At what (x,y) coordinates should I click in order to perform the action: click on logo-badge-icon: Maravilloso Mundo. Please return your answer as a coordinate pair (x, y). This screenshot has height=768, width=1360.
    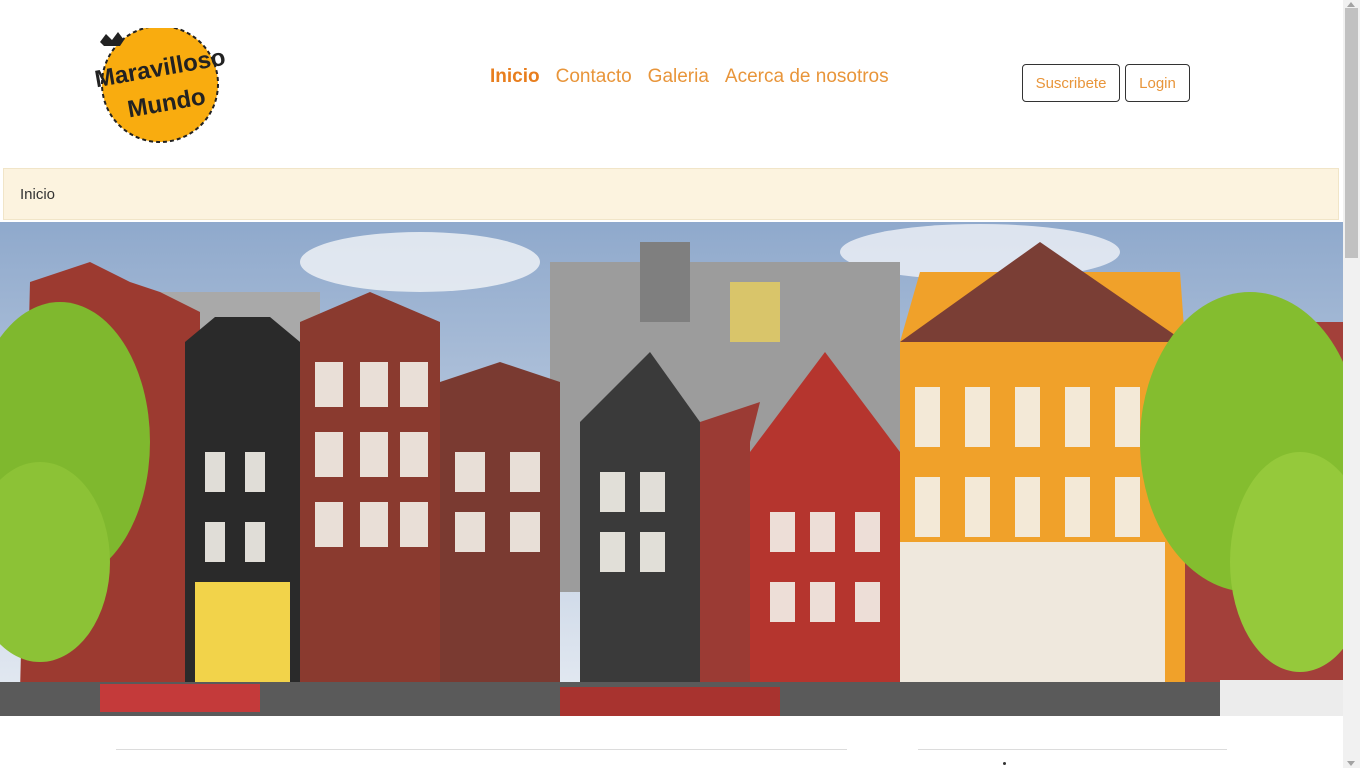
    Looking at the image, I should click on (160, 84).